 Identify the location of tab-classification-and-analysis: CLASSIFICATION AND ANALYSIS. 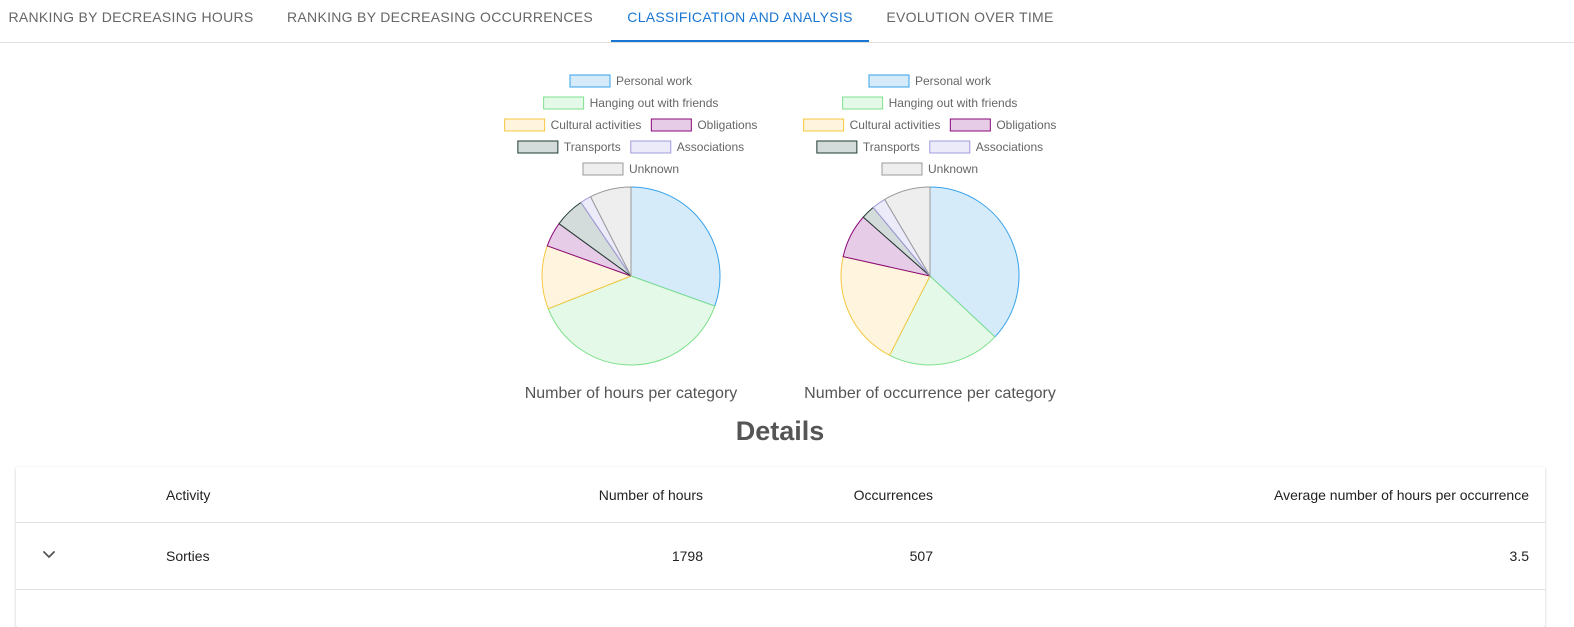
(740, 21).